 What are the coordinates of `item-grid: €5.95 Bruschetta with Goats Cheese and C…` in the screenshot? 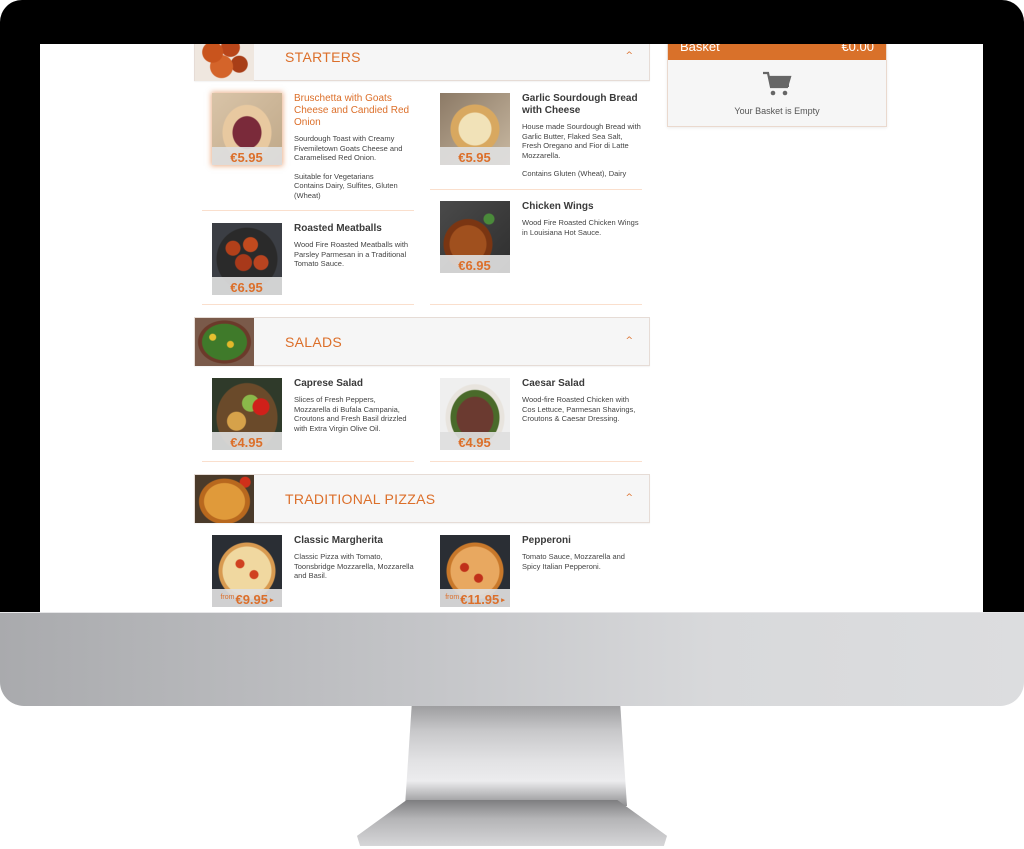 It's located at (422, 193).